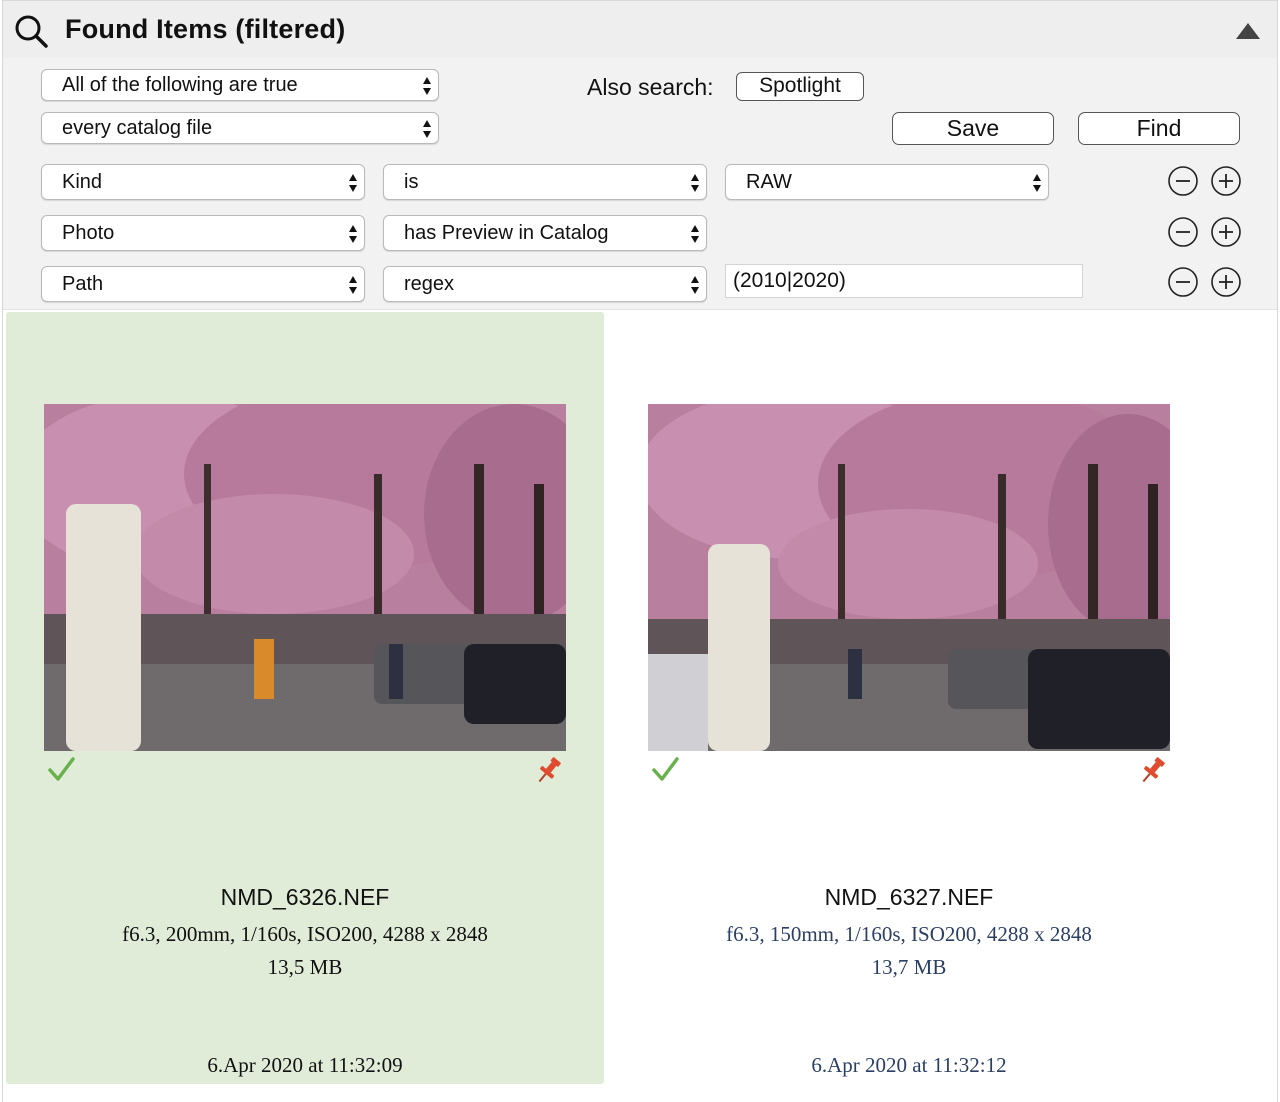  Describe the element at coordinates (180, 85) in the screenshot. I see `match-mode-value: All of the following are true` at that location.